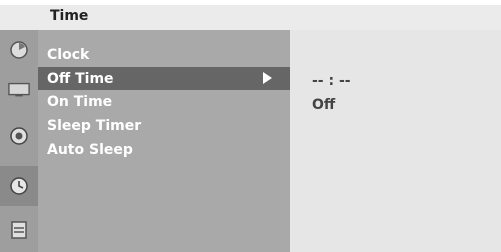 The width and height of the screenshot is (501, 252). I want to click on category-screen, so click(19, 90).